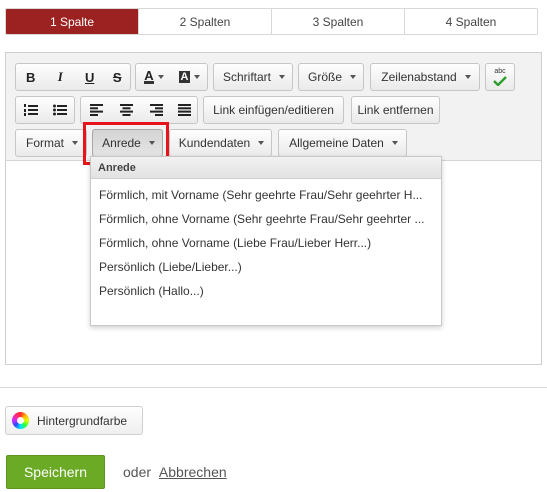  What do you see at coordinates (137, 472) in the screenshot?
I see `or-label: oder` at bounding box center [137, 472].